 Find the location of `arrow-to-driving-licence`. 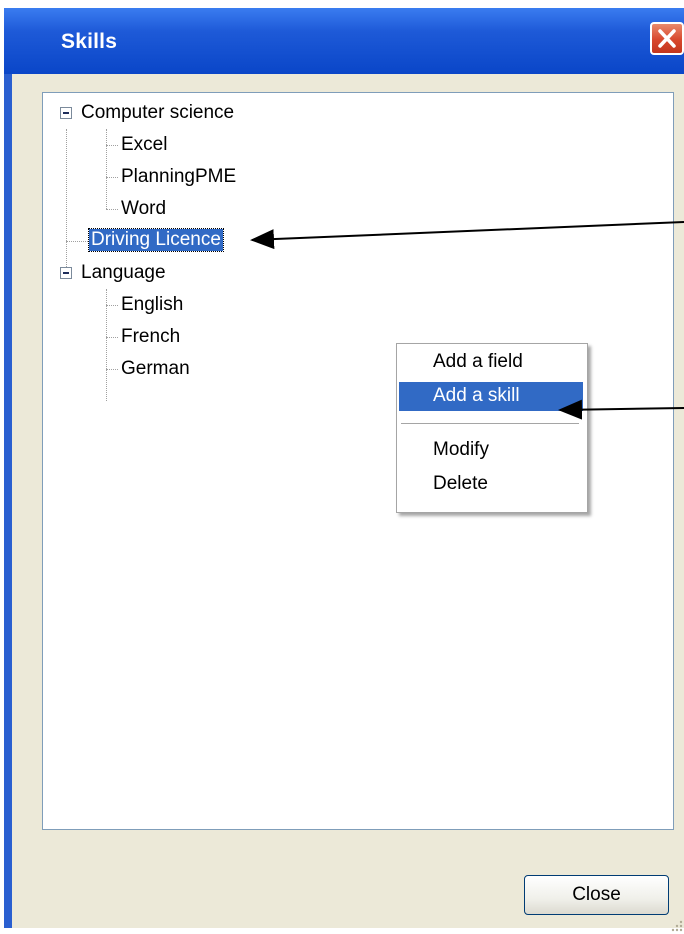

arrow-to-driving-licence is located at coordinates (467, 235).